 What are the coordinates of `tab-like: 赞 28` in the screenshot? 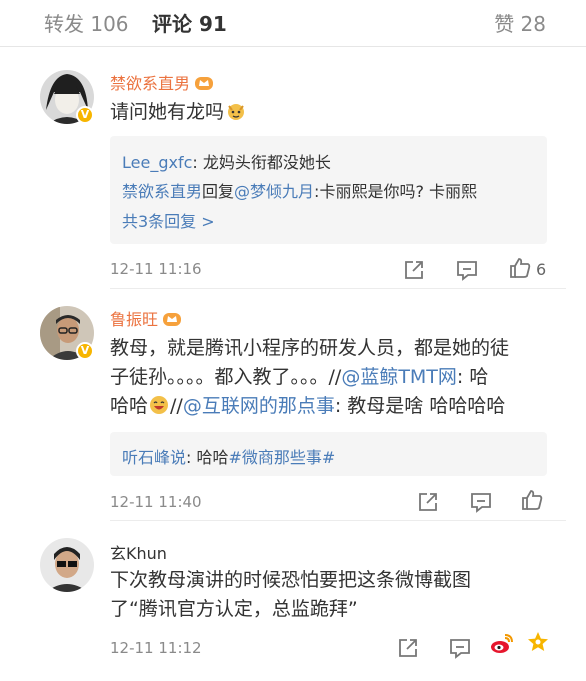 It's located at (520, 22).